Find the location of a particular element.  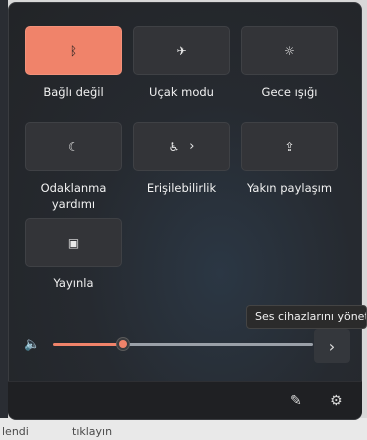

focus-moon-icon: ☾ is located at coordinates (73, 146).